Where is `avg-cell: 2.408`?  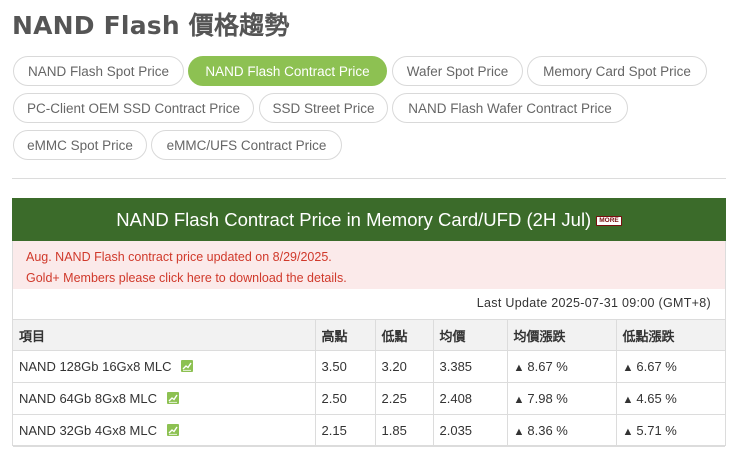
avg-cell: 2.408 is located at coordinates (470, 398).